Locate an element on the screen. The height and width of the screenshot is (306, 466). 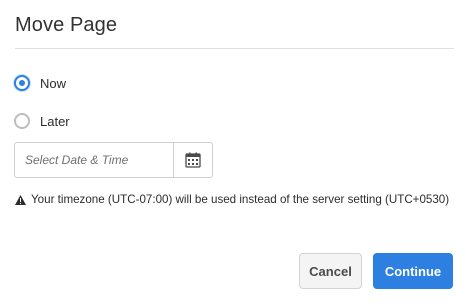
date-time-input is located at coordinates (94, 160).